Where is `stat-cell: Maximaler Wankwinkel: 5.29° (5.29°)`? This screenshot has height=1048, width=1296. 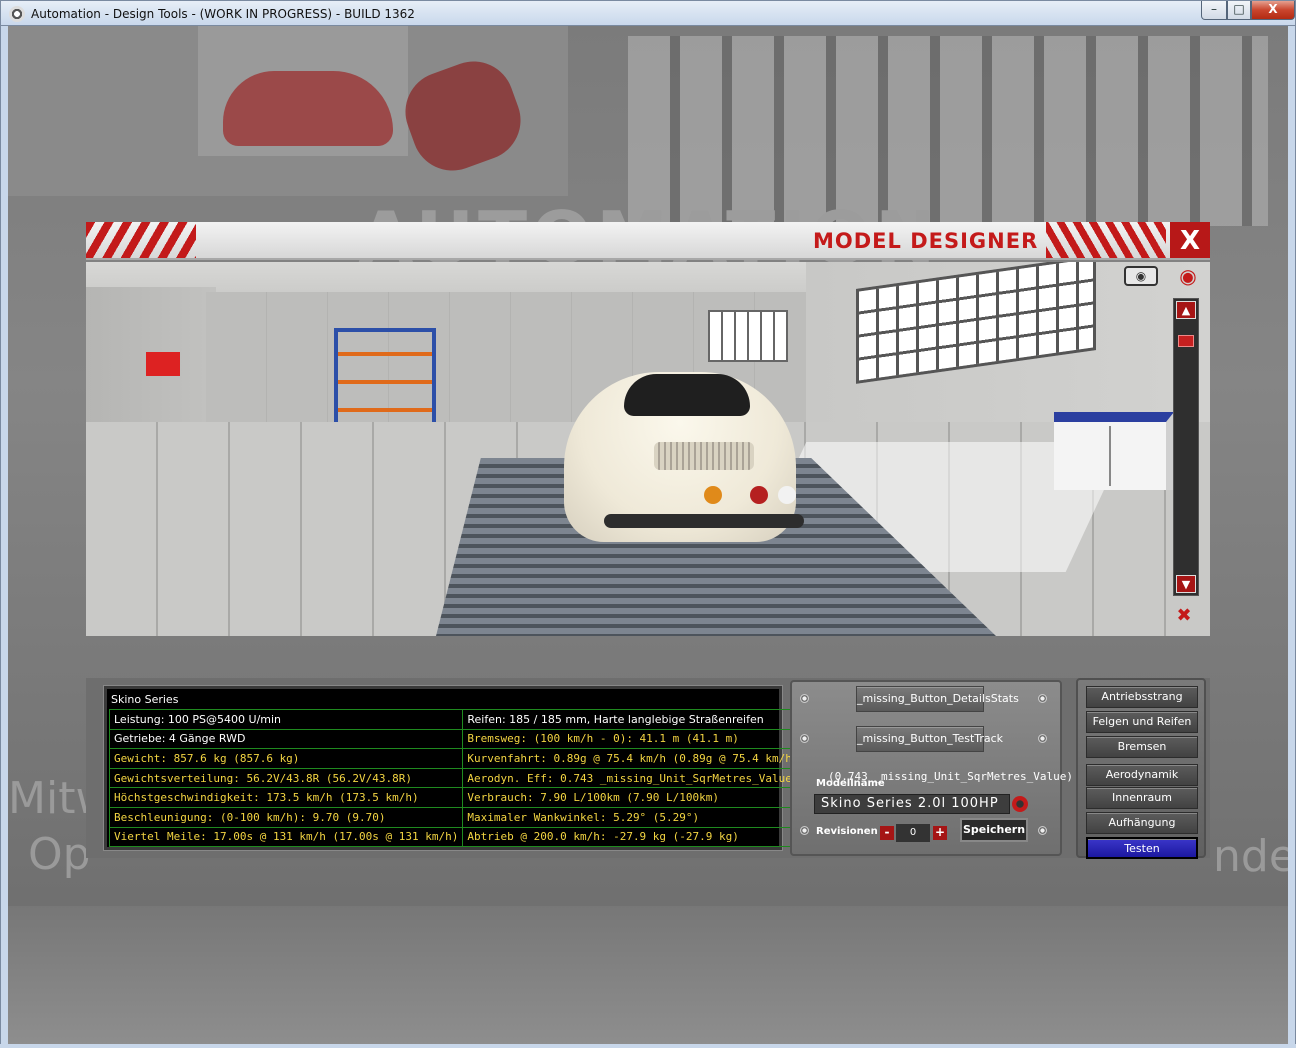 stat-cell: Maximaler Wankwinkel: 5.29° (5.29°) is located at coordinates (633, 817).